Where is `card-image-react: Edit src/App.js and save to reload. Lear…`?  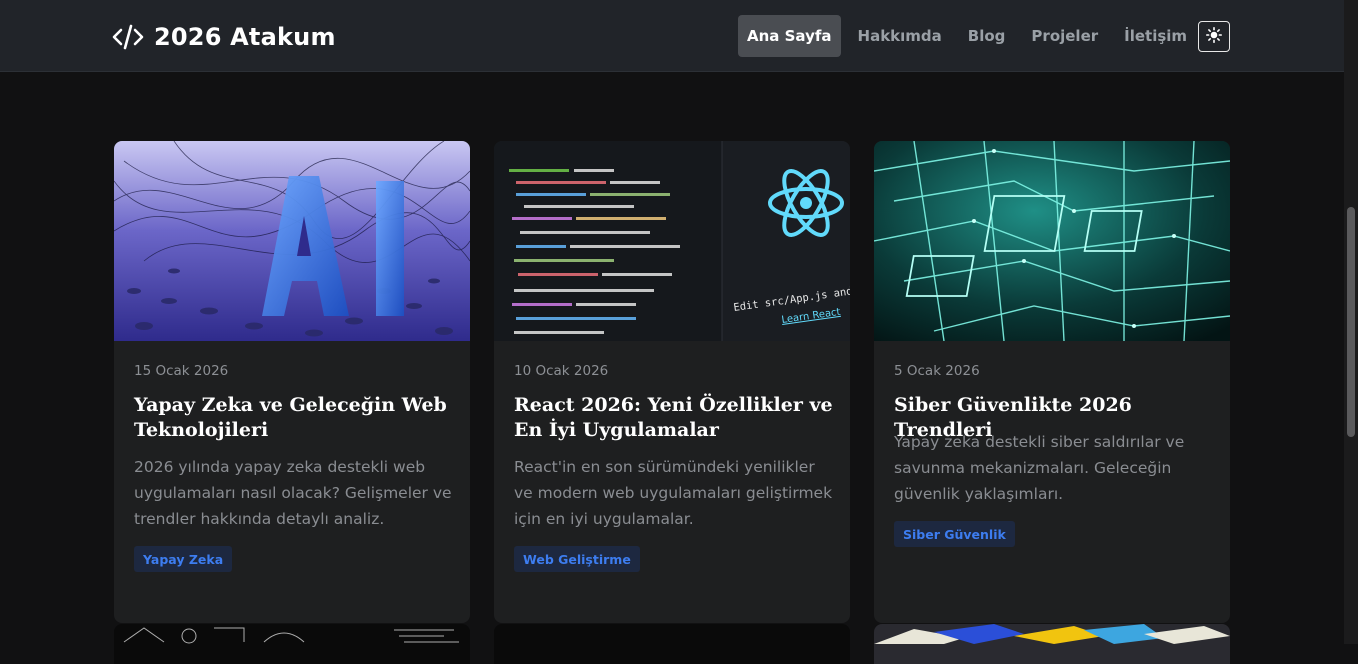
card-image-react: Edit src/App.js and save to reload. Lear… is located at coordinates (672, 241).